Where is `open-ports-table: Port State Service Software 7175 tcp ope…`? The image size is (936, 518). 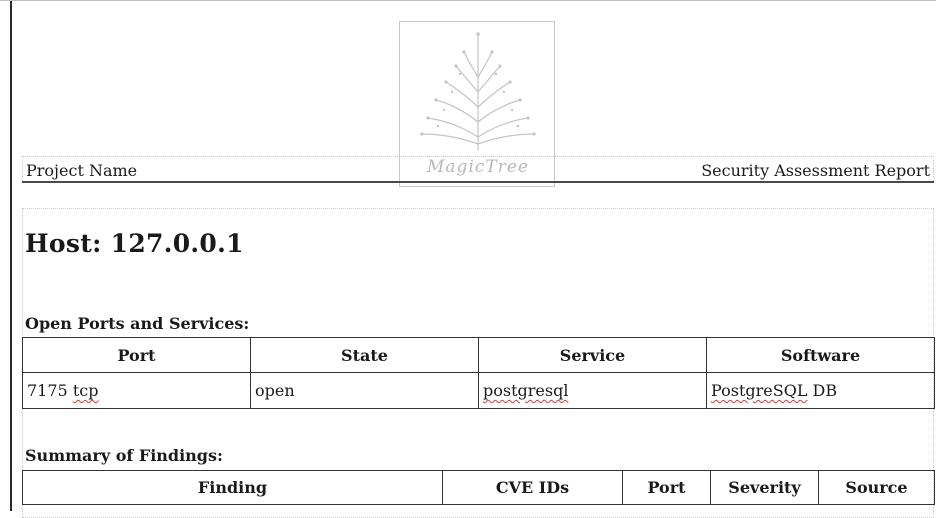 open-ports-table: Port State Service Software 7175 tcp ope… is located at coordinates (478, 373).